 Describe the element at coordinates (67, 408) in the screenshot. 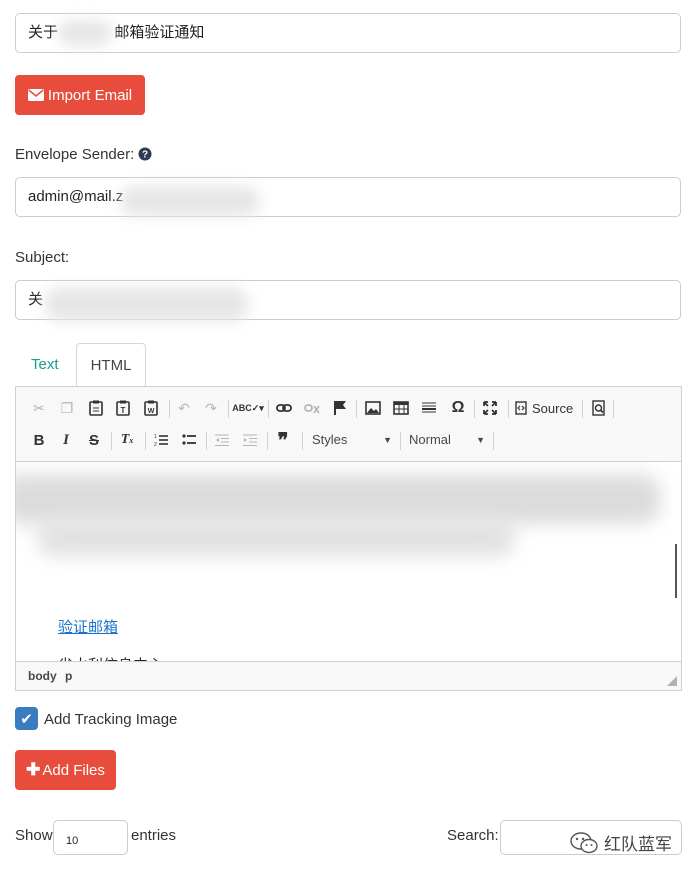

I see `copy-icon: ❐` at that location.